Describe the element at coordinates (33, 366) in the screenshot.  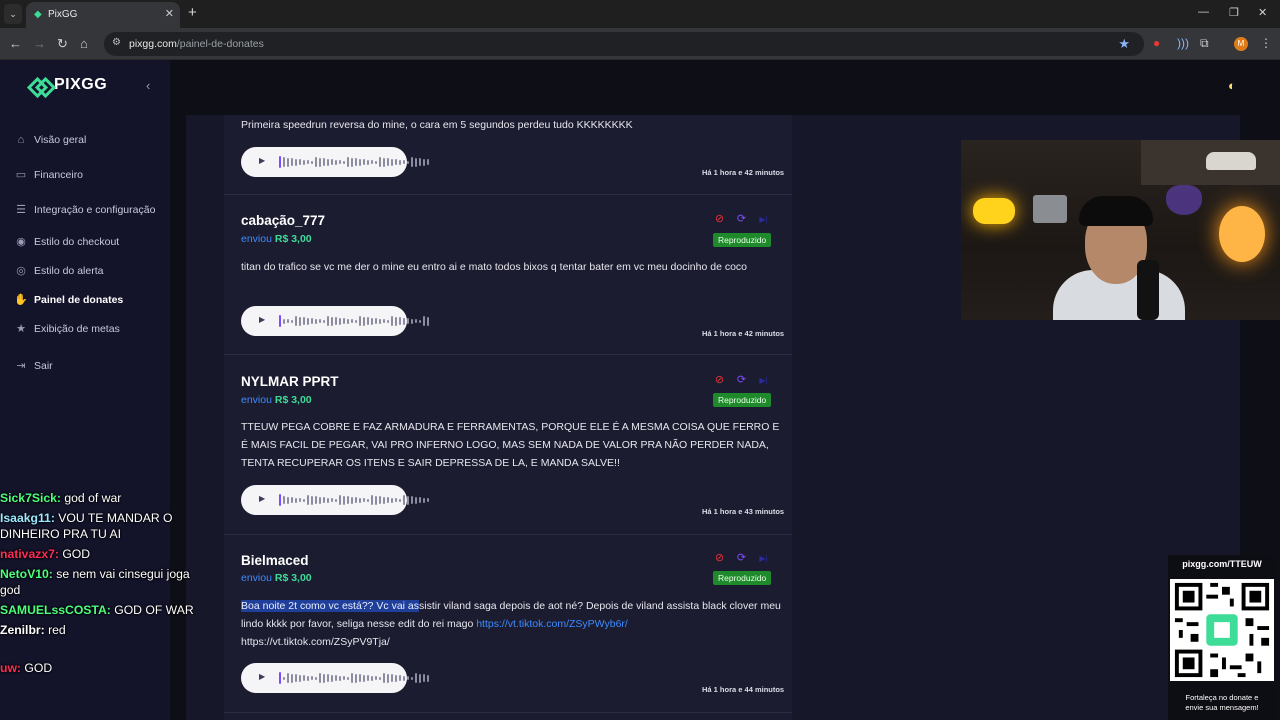
I see `sidebar-item-sair: ⇥ Sair` at that location.